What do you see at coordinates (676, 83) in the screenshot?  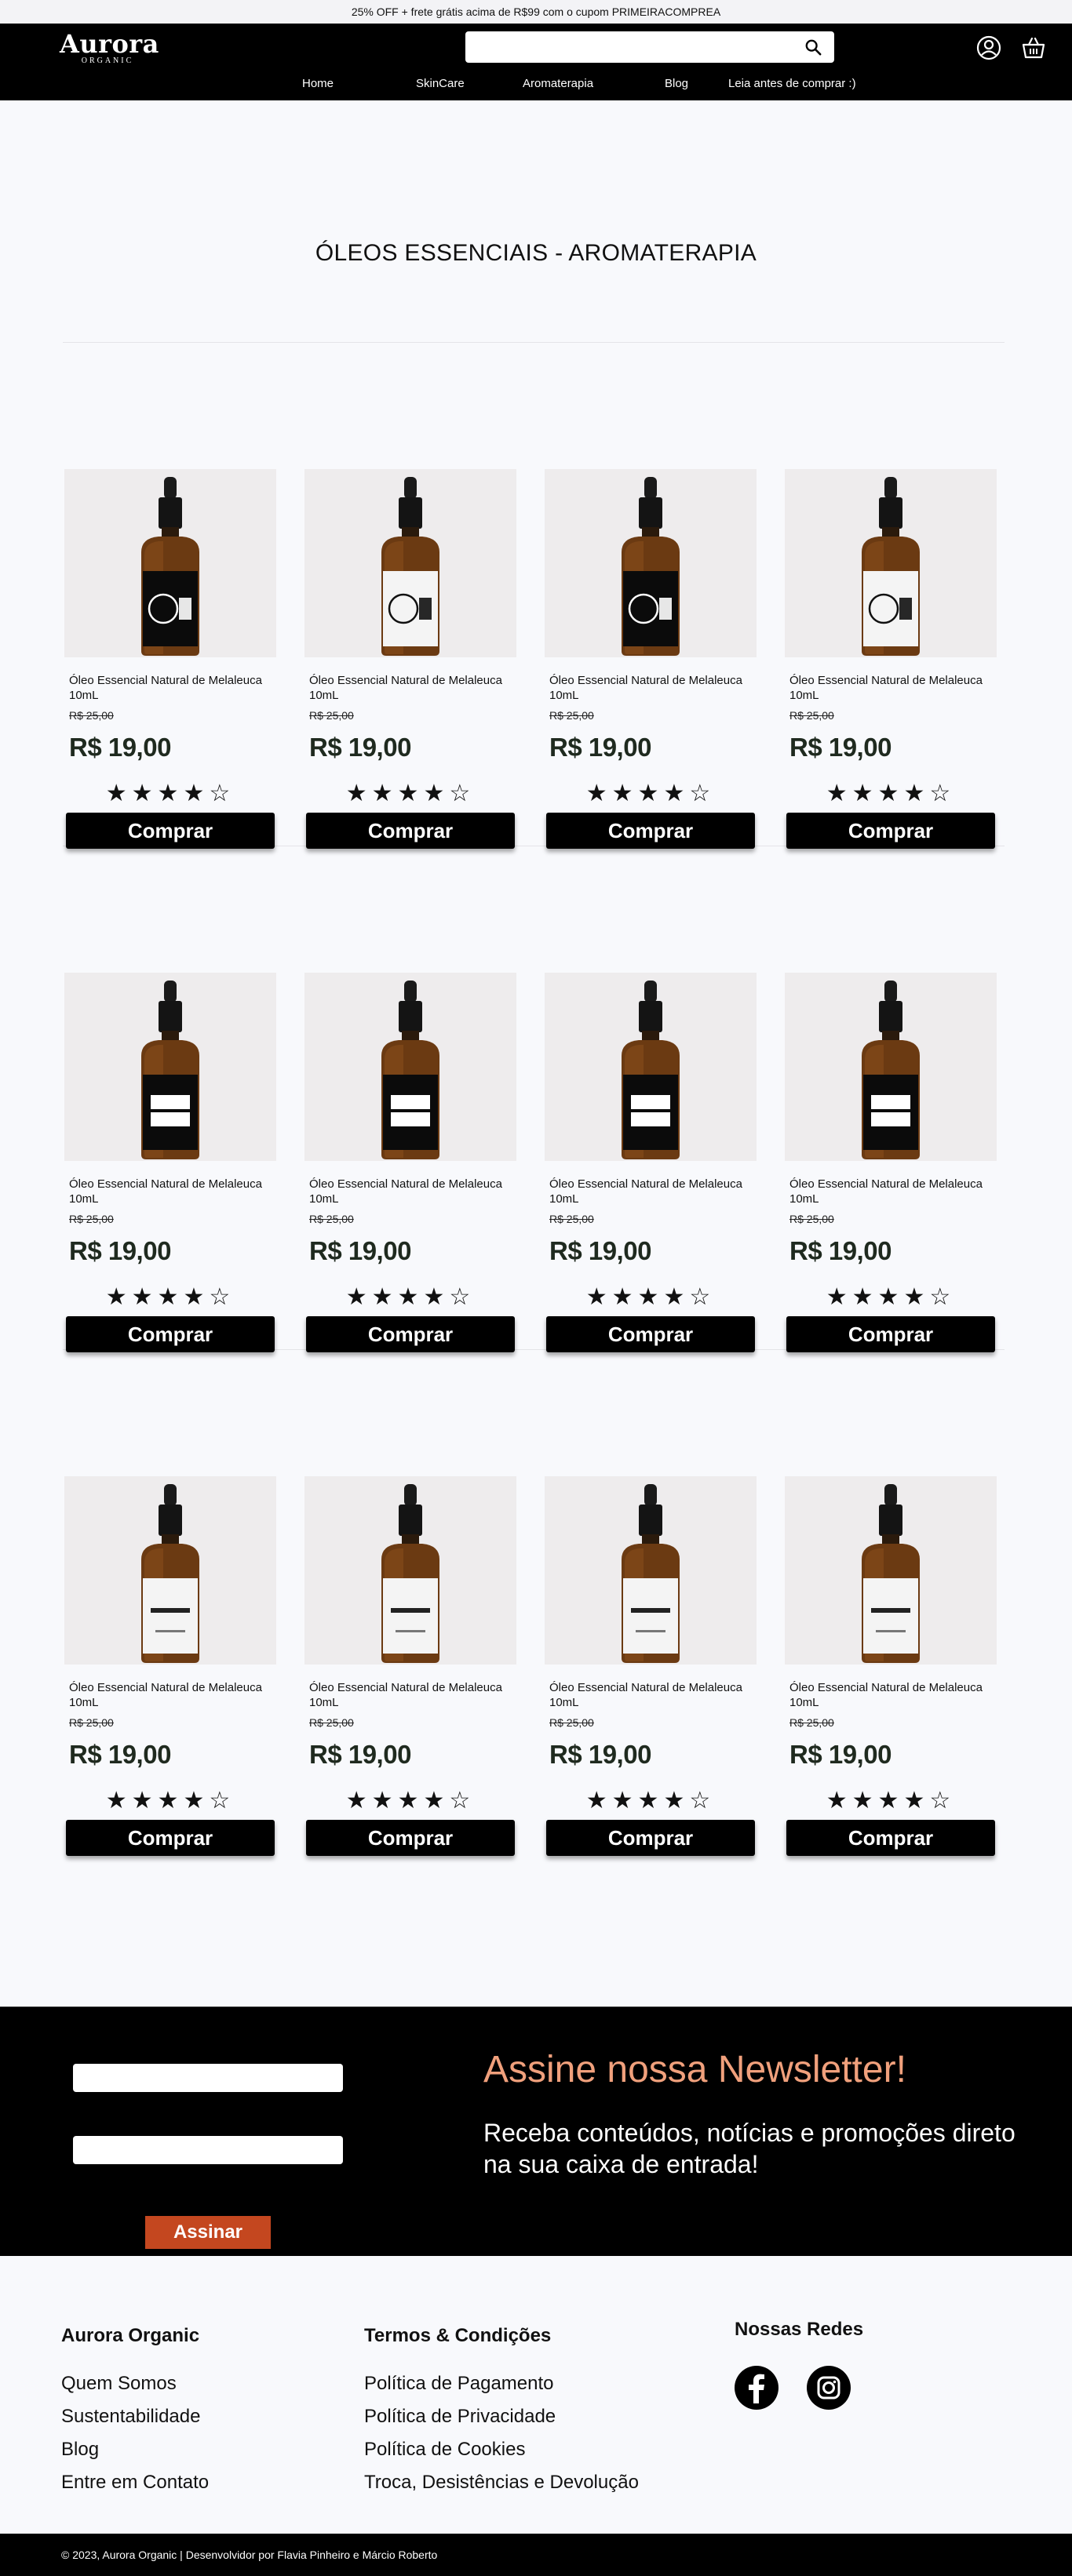 I see `nav-blog: Blog` at bounding box center [676, 83].